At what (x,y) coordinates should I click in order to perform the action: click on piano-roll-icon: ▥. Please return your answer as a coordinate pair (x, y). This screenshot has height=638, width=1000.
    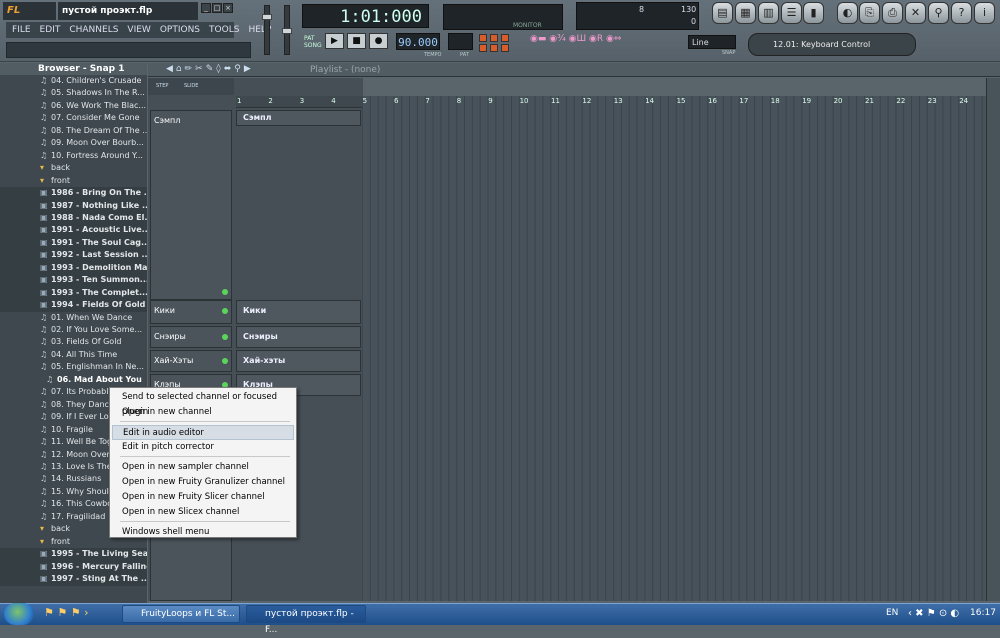
    Looking at the image, I should click on (768, 13).